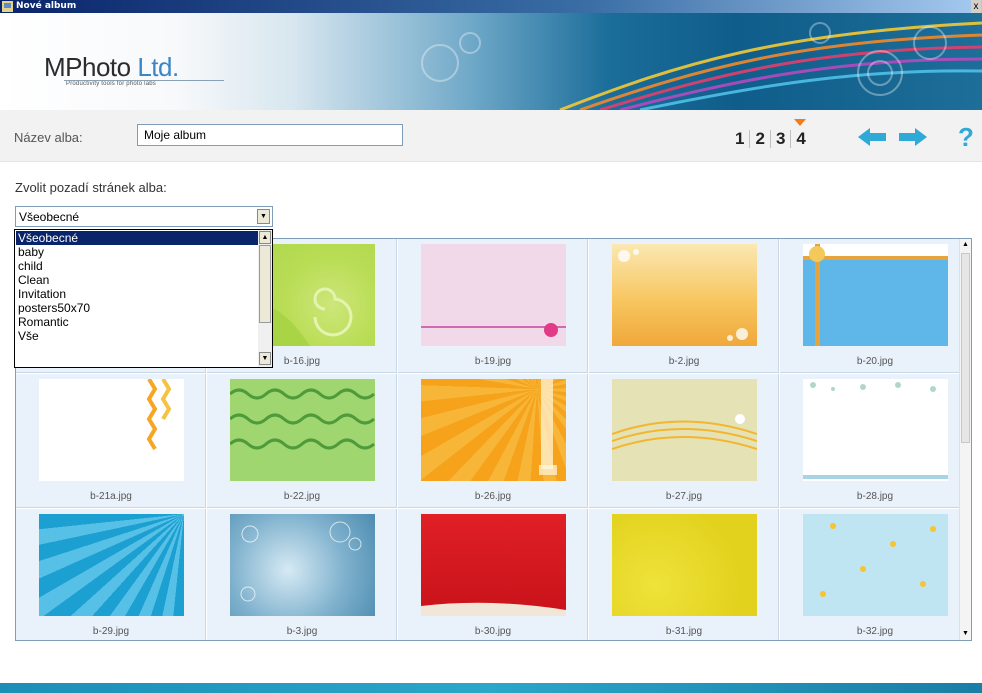 This screenshot has height=693, width=982. What do you see at coordinates (966, 137) in the screenshot?
I see `help-button: ?` at bounding box center [966, 137].